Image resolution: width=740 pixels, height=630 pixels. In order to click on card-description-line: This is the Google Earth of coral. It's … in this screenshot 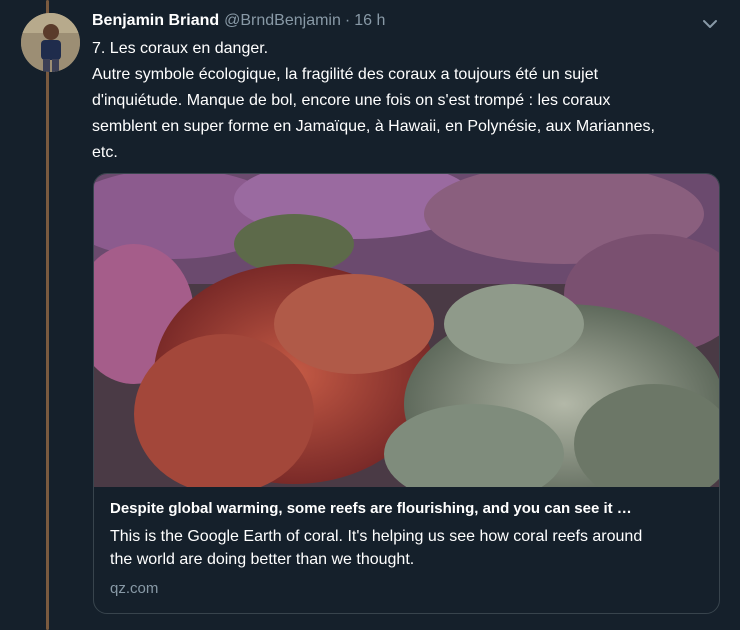, I will do `click(376, 536)`.